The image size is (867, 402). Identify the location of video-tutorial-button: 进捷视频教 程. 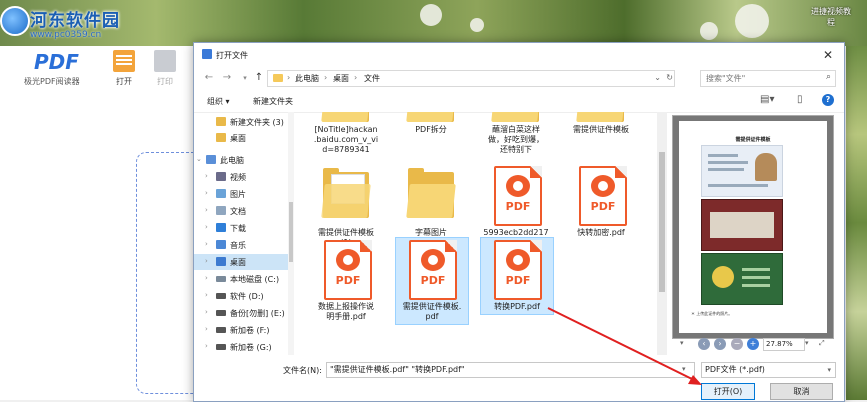
(831, 17).